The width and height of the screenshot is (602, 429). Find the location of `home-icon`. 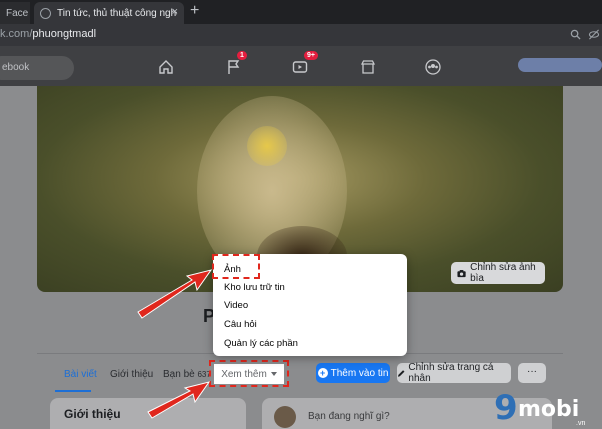

home-icon is located at coordinates (166, 67).